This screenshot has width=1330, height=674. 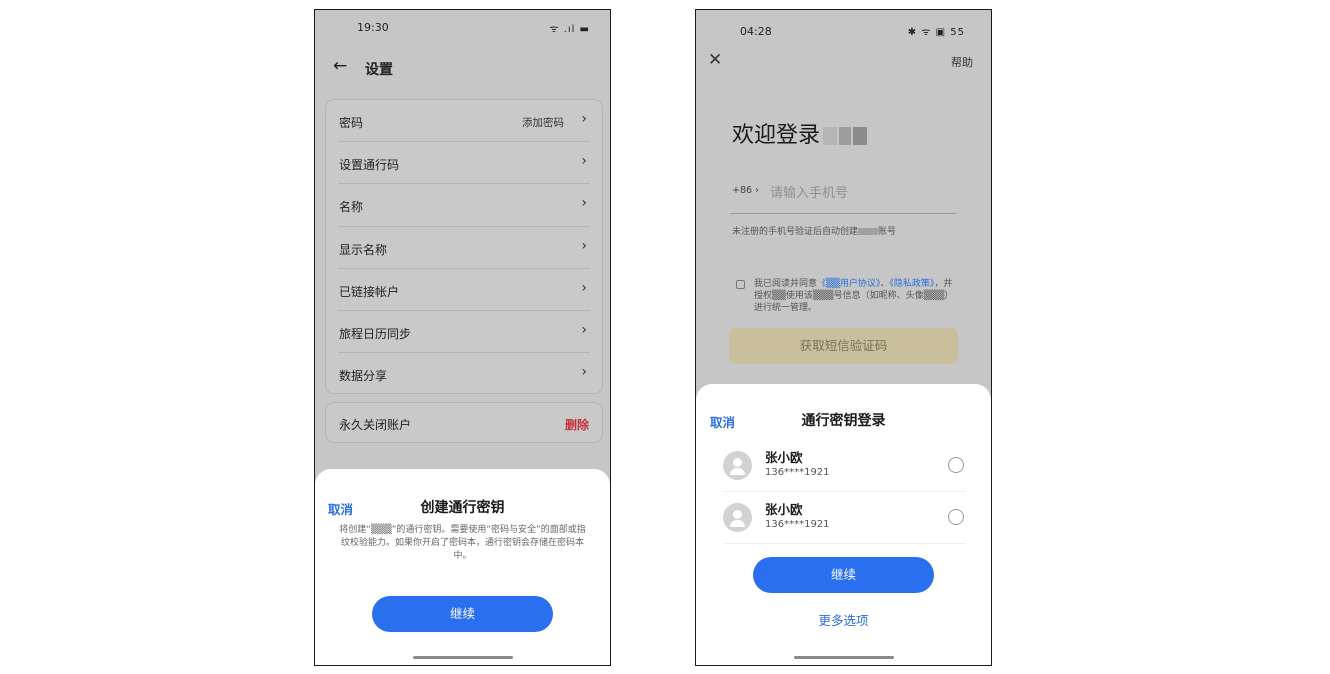 I want to click on hint-text: 账号, so click(x=887, y=232).